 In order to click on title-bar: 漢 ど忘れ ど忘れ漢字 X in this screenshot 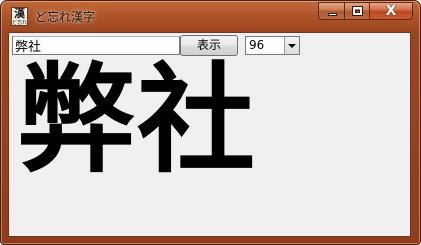, I will do `click(210, 16)`.